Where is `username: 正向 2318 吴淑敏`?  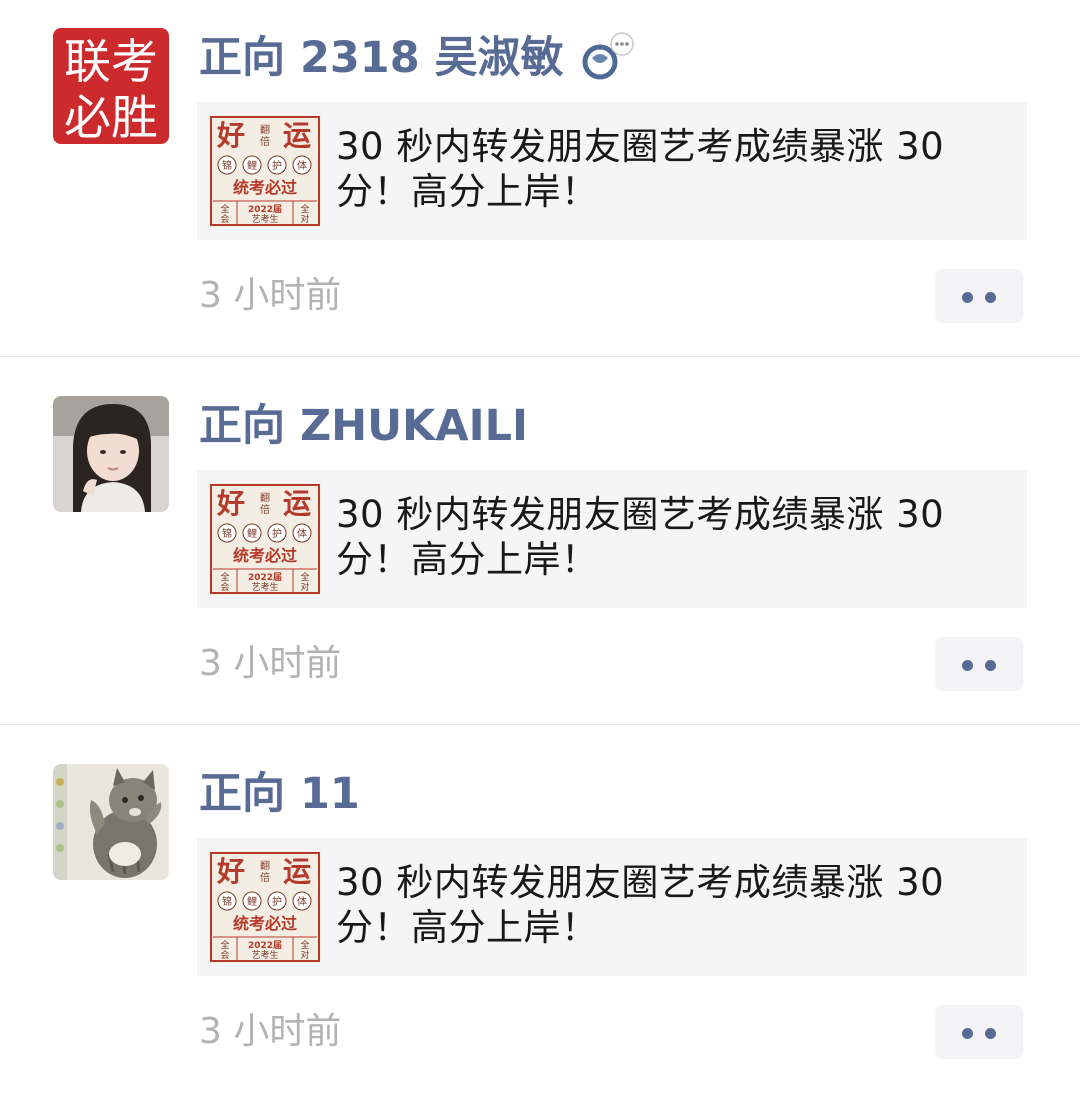 username: 正向 2318 吴淑敏 is located at coordinates (381, 58).